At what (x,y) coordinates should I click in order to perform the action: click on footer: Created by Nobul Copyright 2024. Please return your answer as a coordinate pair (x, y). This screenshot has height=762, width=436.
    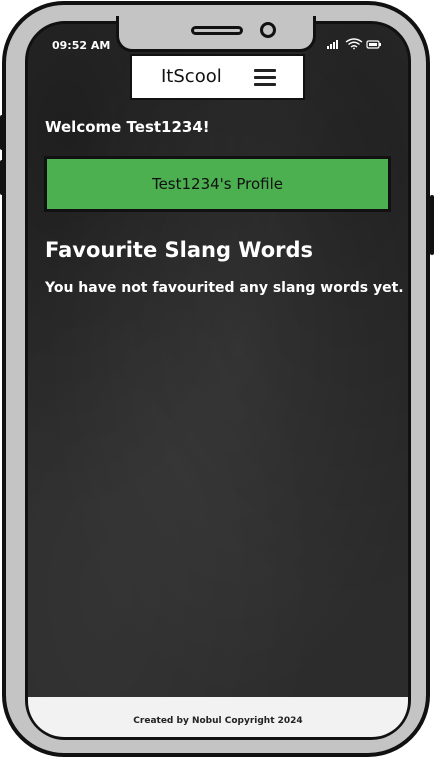
    Looking at the image, I should click on (218, 717).